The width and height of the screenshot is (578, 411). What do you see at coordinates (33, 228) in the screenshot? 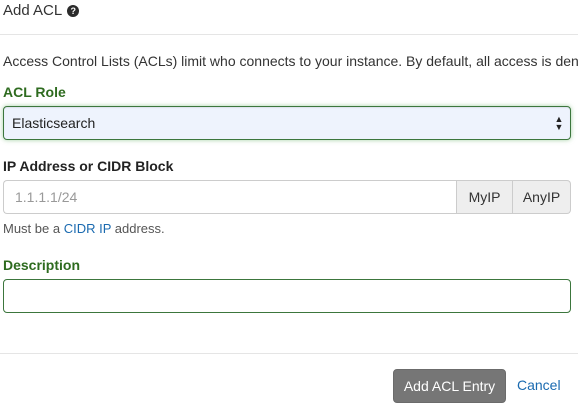
I see `ip-help-prefix: Must be a` at bounding box center [33, 228].